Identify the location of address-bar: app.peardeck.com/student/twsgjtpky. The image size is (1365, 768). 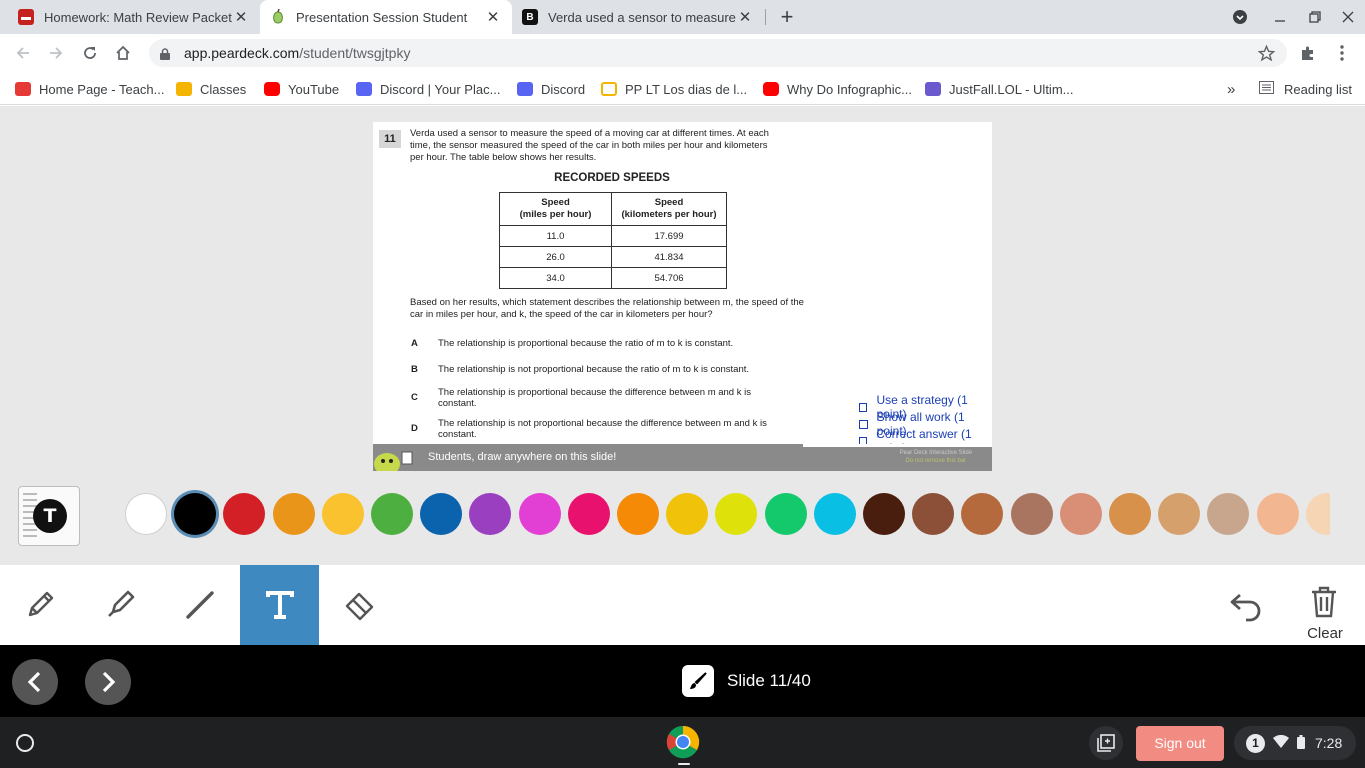
(718, 53).